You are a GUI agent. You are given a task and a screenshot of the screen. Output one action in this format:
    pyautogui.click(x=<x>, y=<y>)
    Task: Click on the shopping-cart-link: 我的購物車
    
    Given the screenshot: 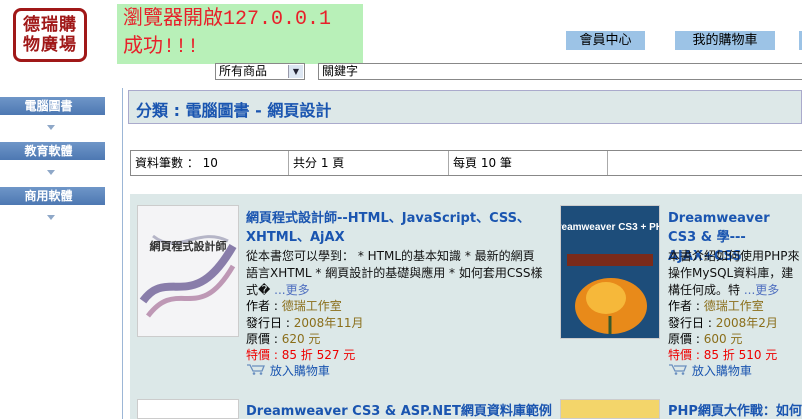 What is the action you would take?
    pyautogui.click(x=725, y=40)
    